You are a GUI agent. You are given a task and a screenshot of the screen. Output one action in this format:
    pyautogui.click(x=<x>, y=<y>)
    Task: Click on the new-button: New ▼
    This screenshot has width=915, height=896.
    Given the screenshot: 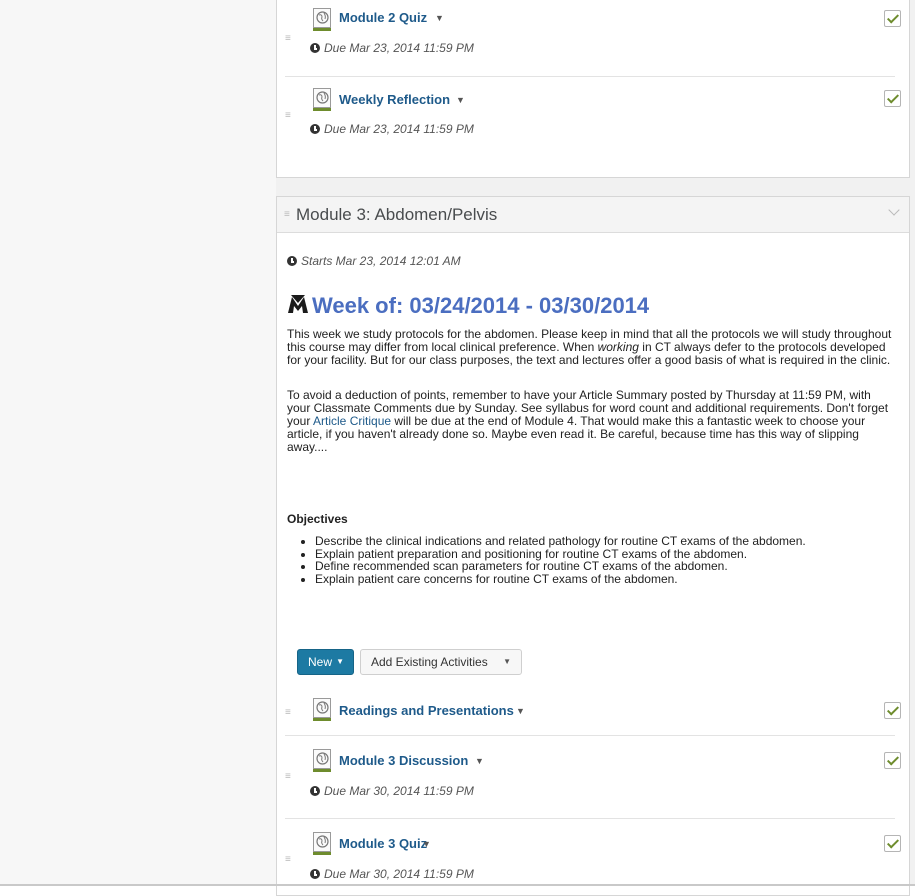 What is the action you would take?
    pyautogui.click(x=325, y=662)
    